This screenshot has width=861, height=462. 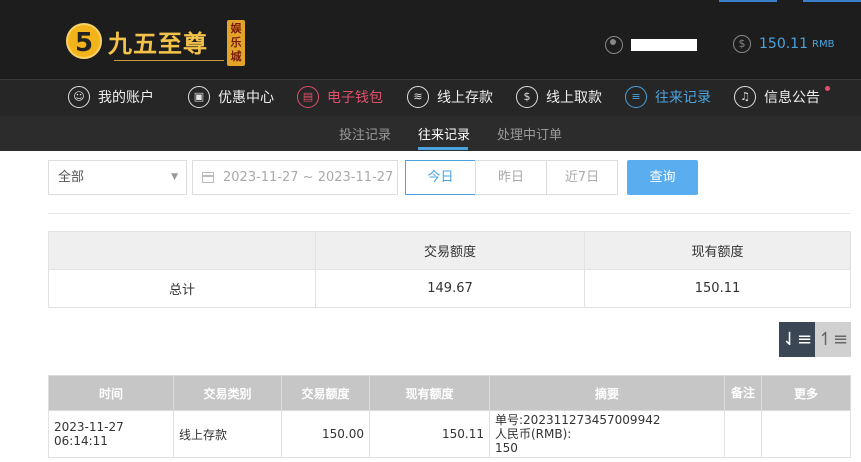 I want to click on nav-online-deposit: ≋ 线上存款, so click(x=450, y=97).